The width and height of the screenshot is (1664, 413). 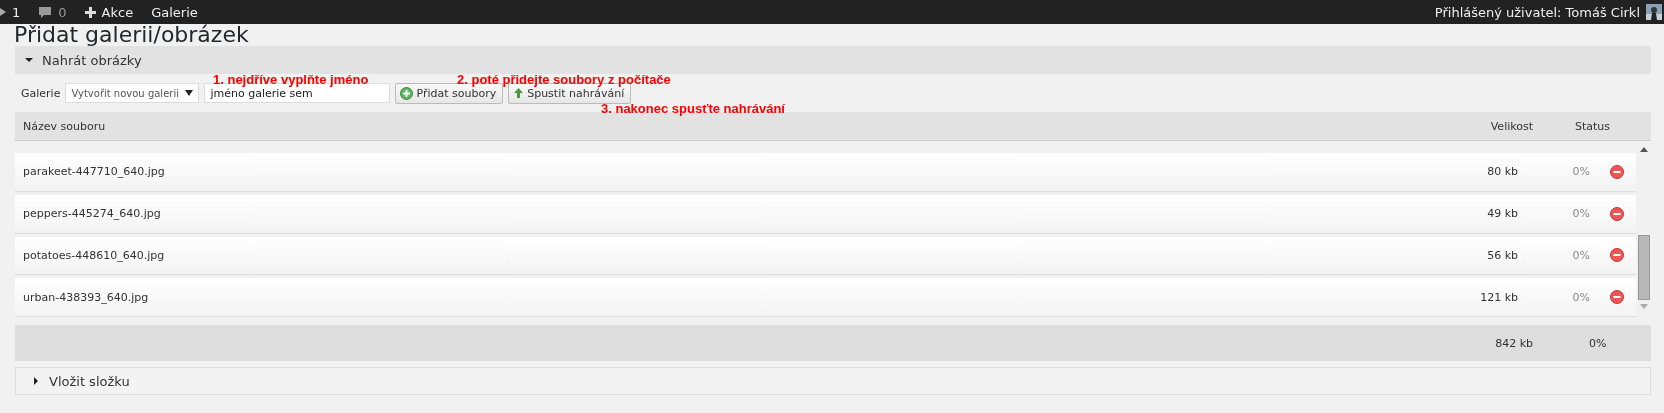 What do you see at coordinates (407, 93) in the screenshot?
I see `plus-circle-icon` at bounding box center [407, 93].